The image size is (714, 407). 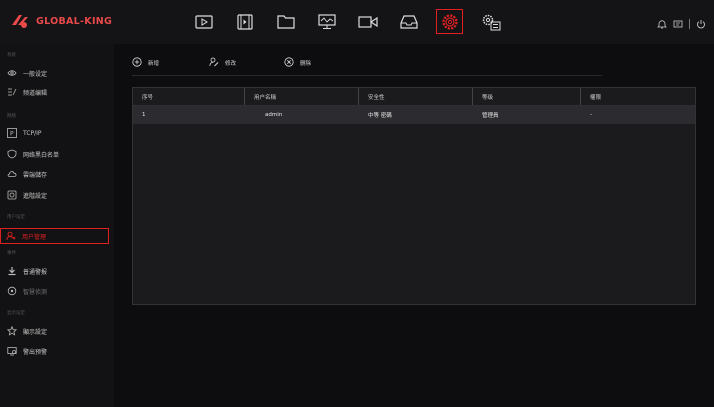 What do you see at coordinates (347, 21) in the screenshot?
I see `main-nav` at bounding box center [347, 21].